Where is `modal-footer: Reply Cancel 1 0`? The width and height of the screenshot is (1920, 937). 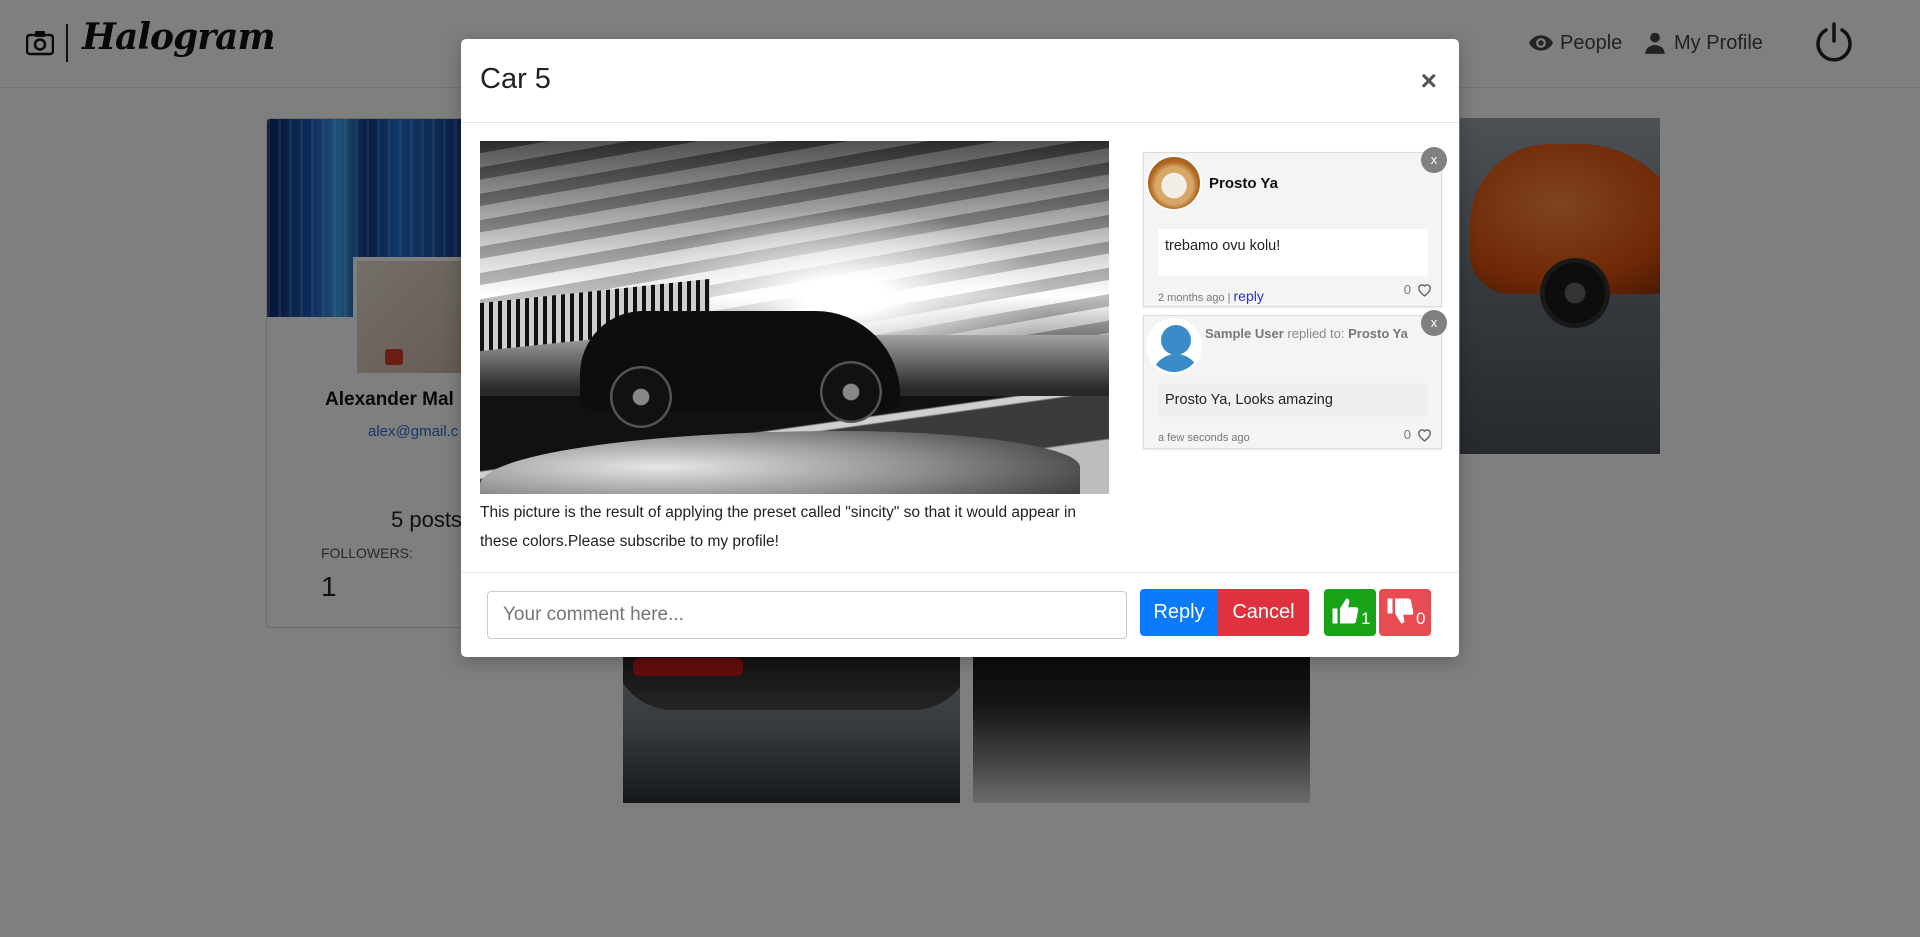
modal-footer: Reply Cancel 1 0 is located at coordinates (960, 614).